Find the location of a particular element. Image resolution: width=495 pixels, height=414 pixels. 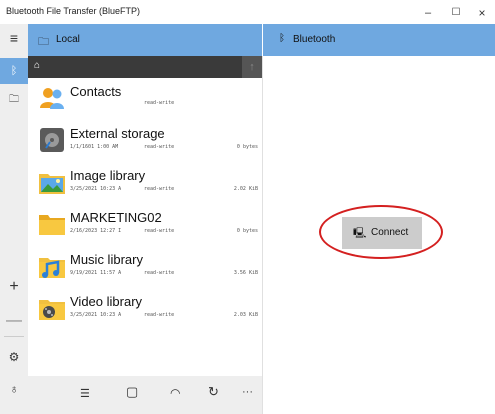

file-name: External storage is located at coordinates (117, 133).